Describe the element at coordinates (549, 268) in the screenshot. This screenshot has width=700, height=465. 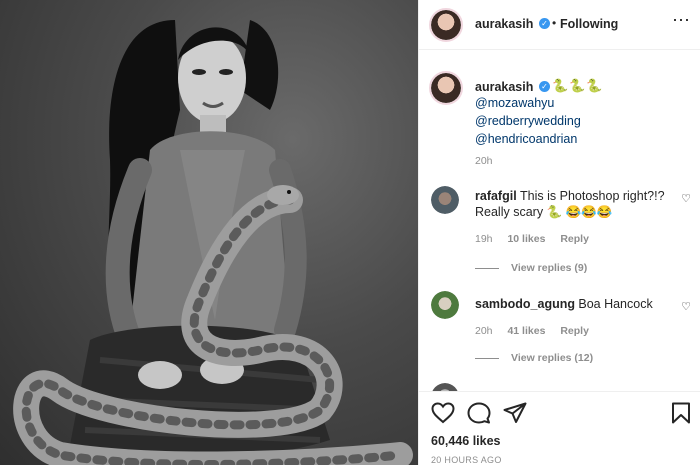
I see `view-replies-button: View replies (9)` at that location.